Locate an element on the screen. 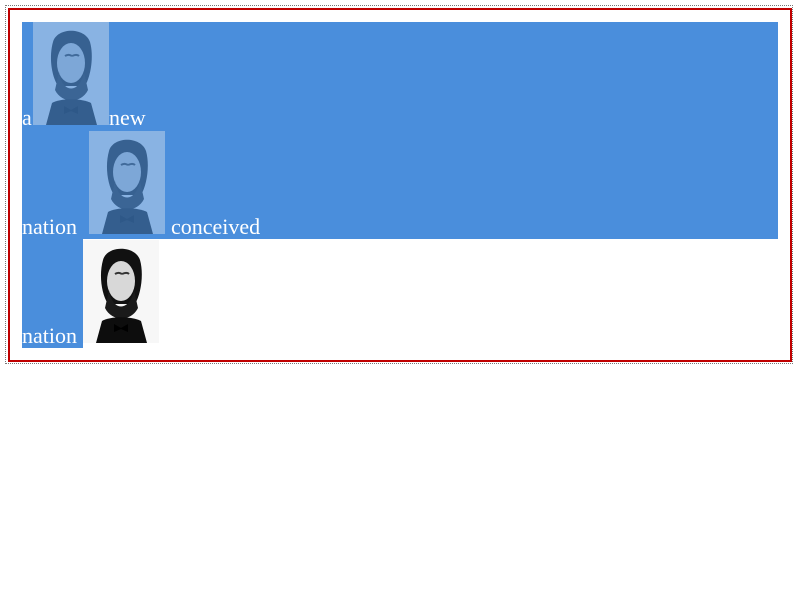  text-word-a: a is located at coordinates (27, 117).